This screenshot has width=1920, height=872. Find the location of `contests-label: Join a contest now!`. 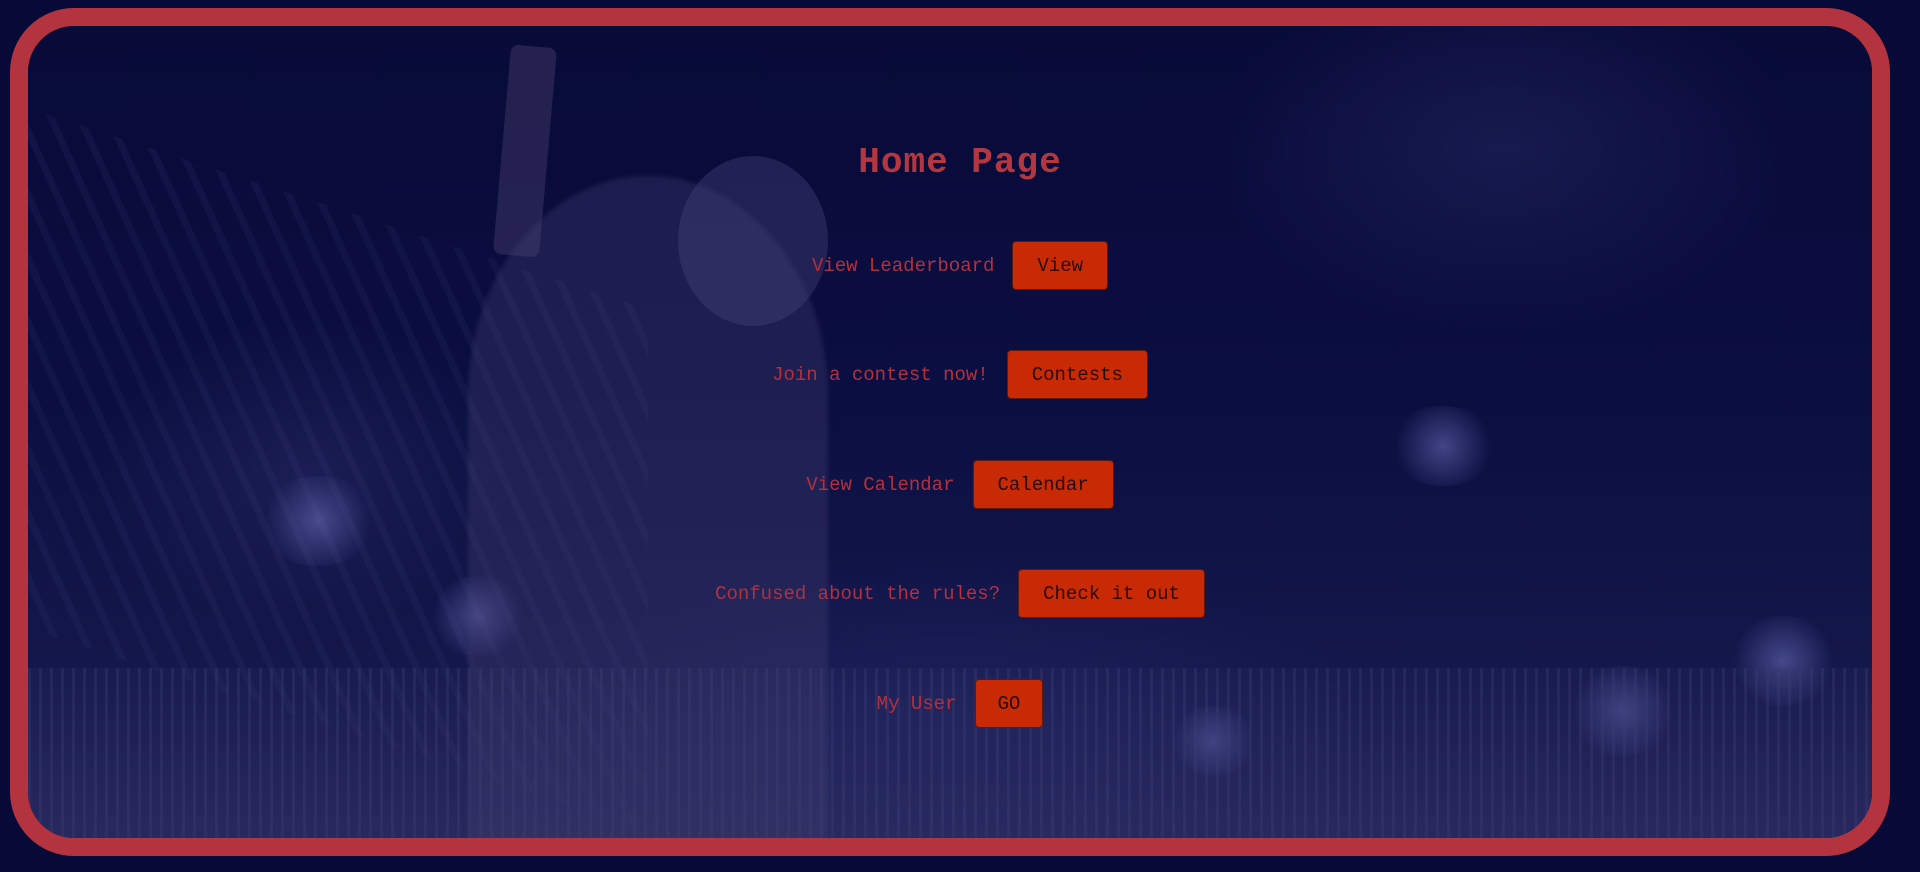

contests-label: Join a contest now! is located at coordinates (880, 374).